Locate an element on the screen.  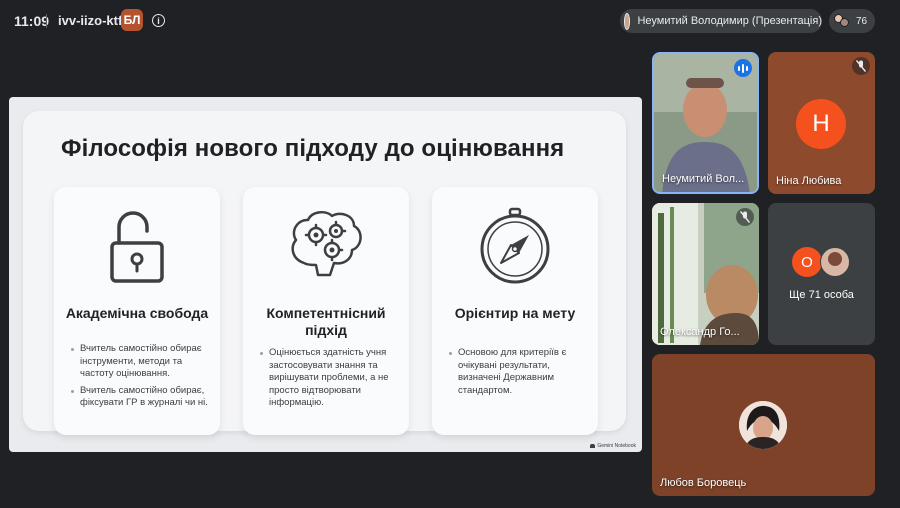
info-icon: i is located at coordinates (158, 20).